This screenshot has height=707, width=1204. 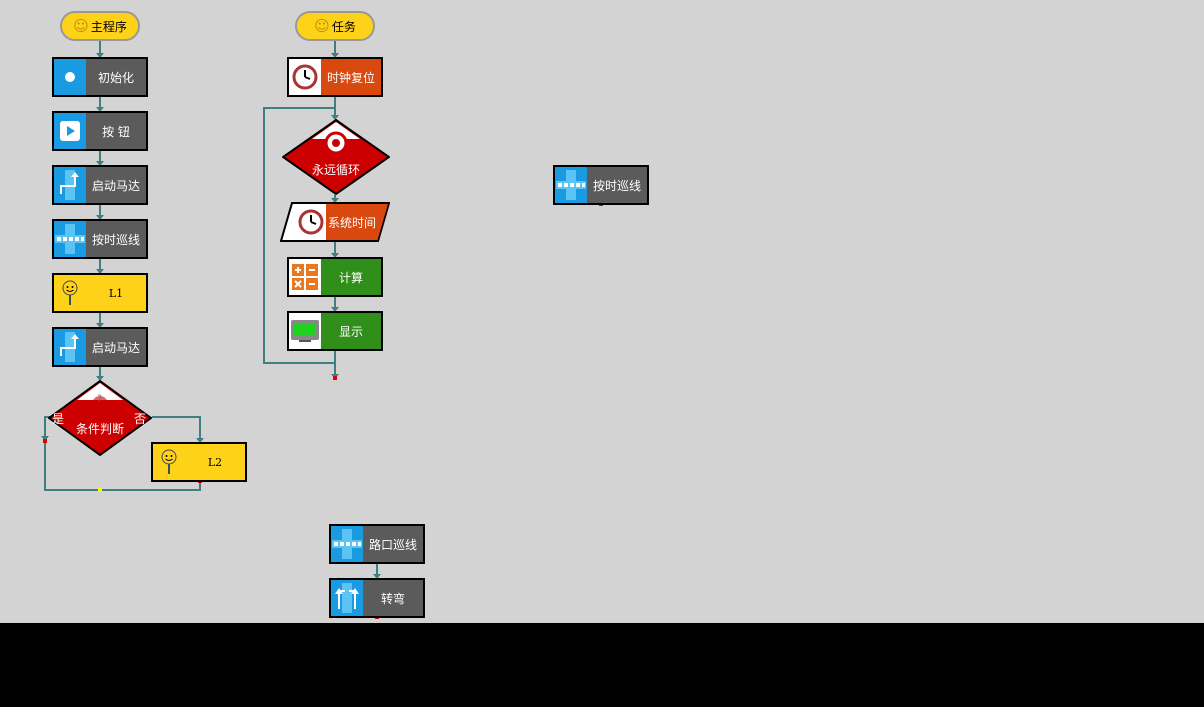 I want to click on turn-block: 转弯, so click(x=377, y=598).